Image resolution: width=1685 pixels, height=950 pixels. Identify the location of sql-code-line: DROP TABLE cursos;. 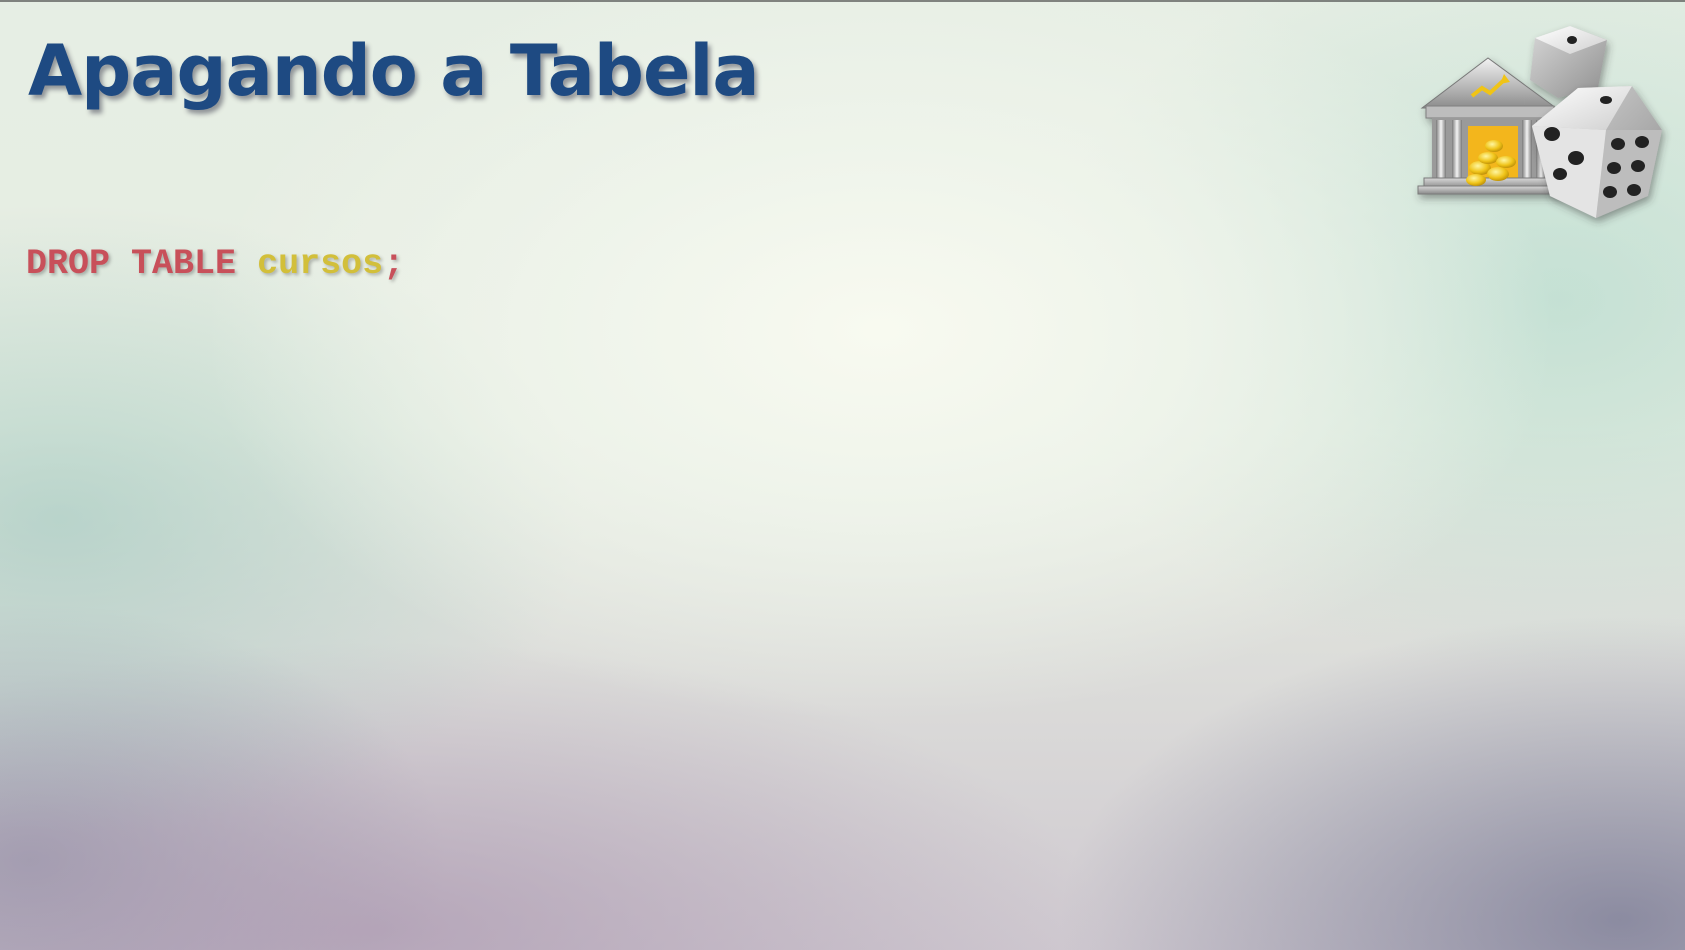
(215, 264).